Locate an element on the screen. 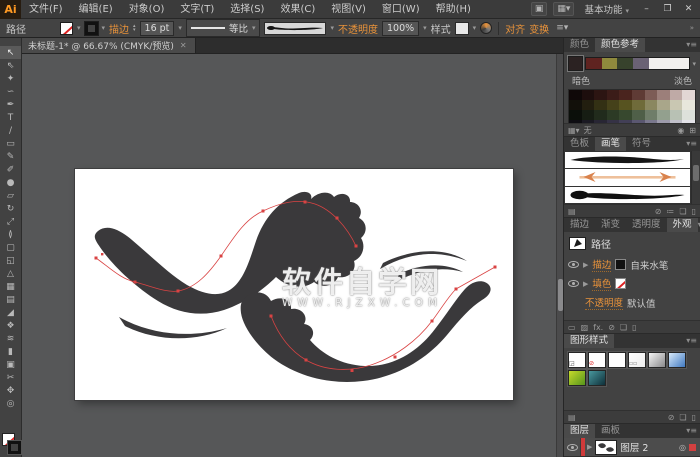  menu-item-3: 文字(T) is located at coordinates (197, 9).